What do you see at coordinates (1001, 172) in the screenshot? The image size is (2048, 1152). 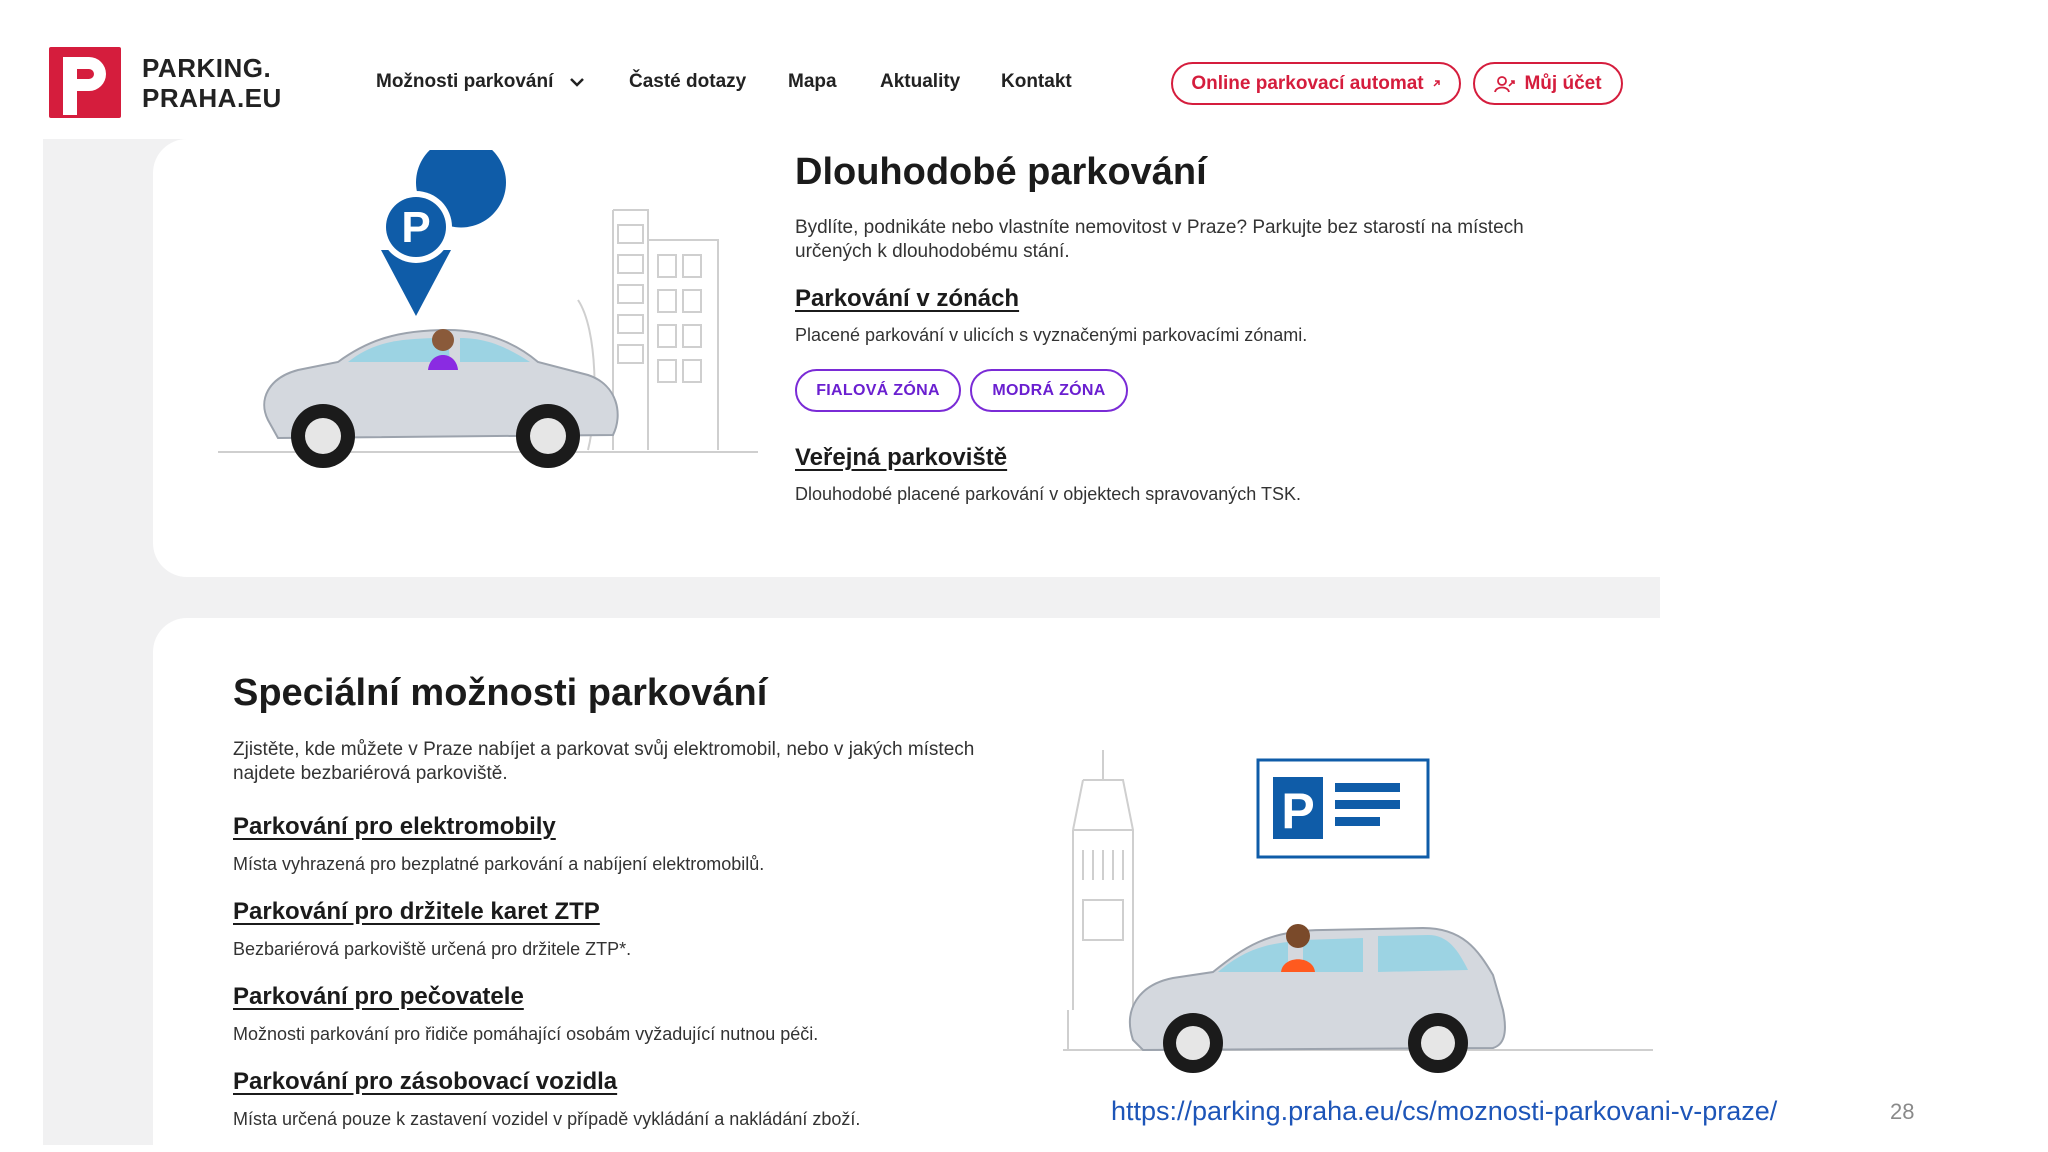 I see `long-term-title: Dlouhodobé parkování` at bounding box center [1001, 172].